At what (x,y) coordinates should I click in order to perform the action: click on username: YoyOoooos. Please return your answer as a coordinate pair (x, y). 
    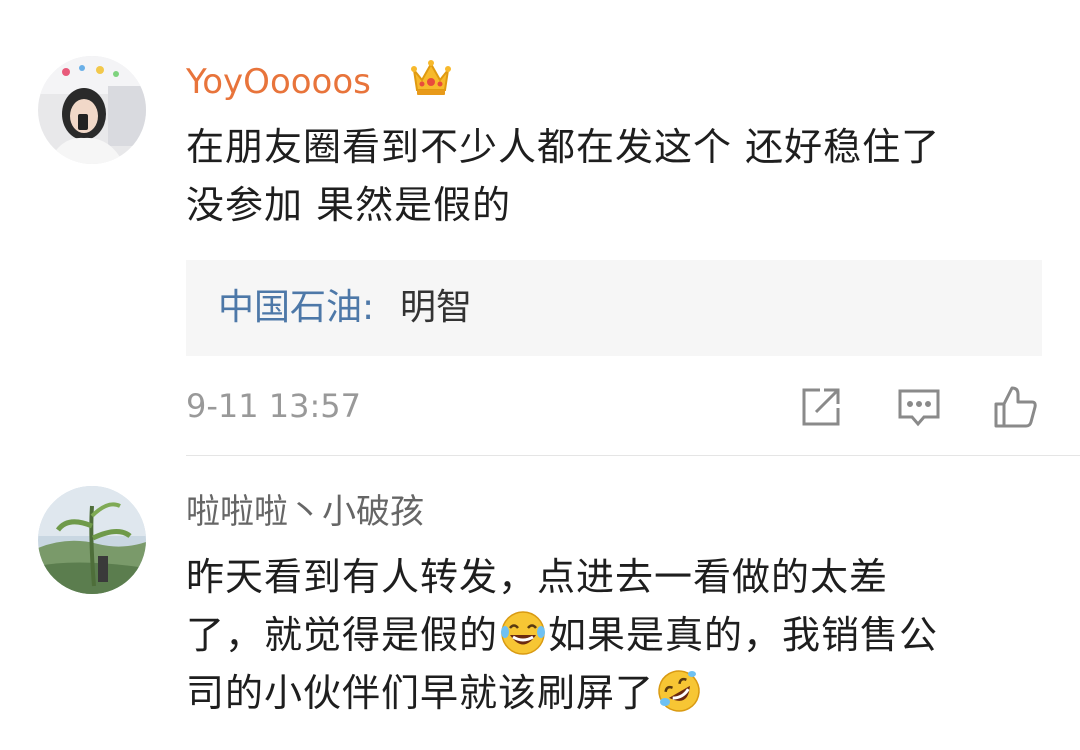
    Looking at the image, I should click on (278, 82).